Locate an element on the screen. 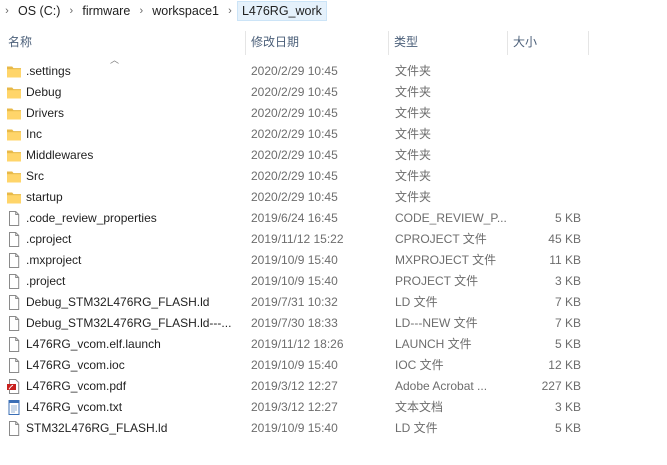 This screenshot has height=465, width=667. file-name: startup is located at coordinates (44, 197).